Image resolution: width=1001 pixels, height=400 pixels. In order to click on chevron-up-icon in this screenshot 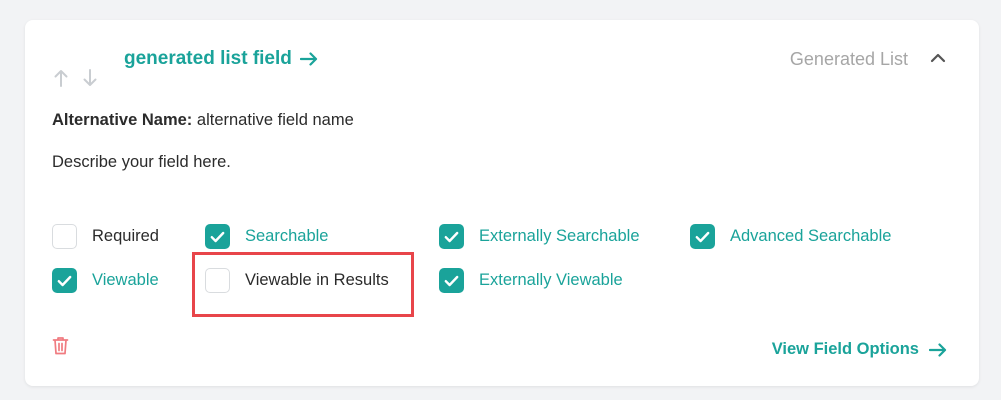, I will do `click(938, 58)`.